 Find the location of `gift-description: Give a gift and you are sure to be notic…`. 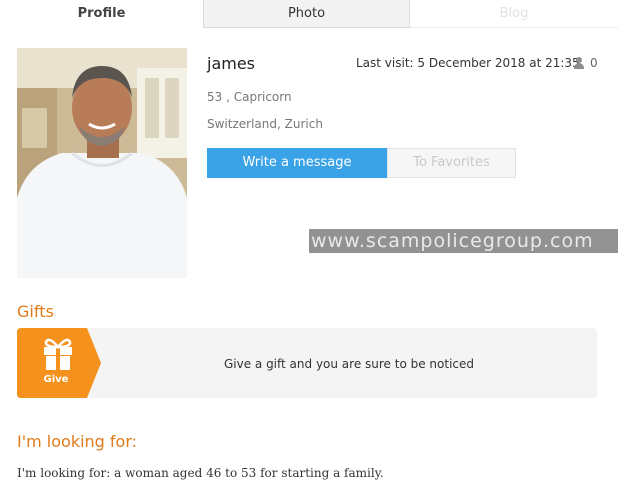

gift-description: Give a gift and you are sure to be notic… is located at coordinates (349, 364).